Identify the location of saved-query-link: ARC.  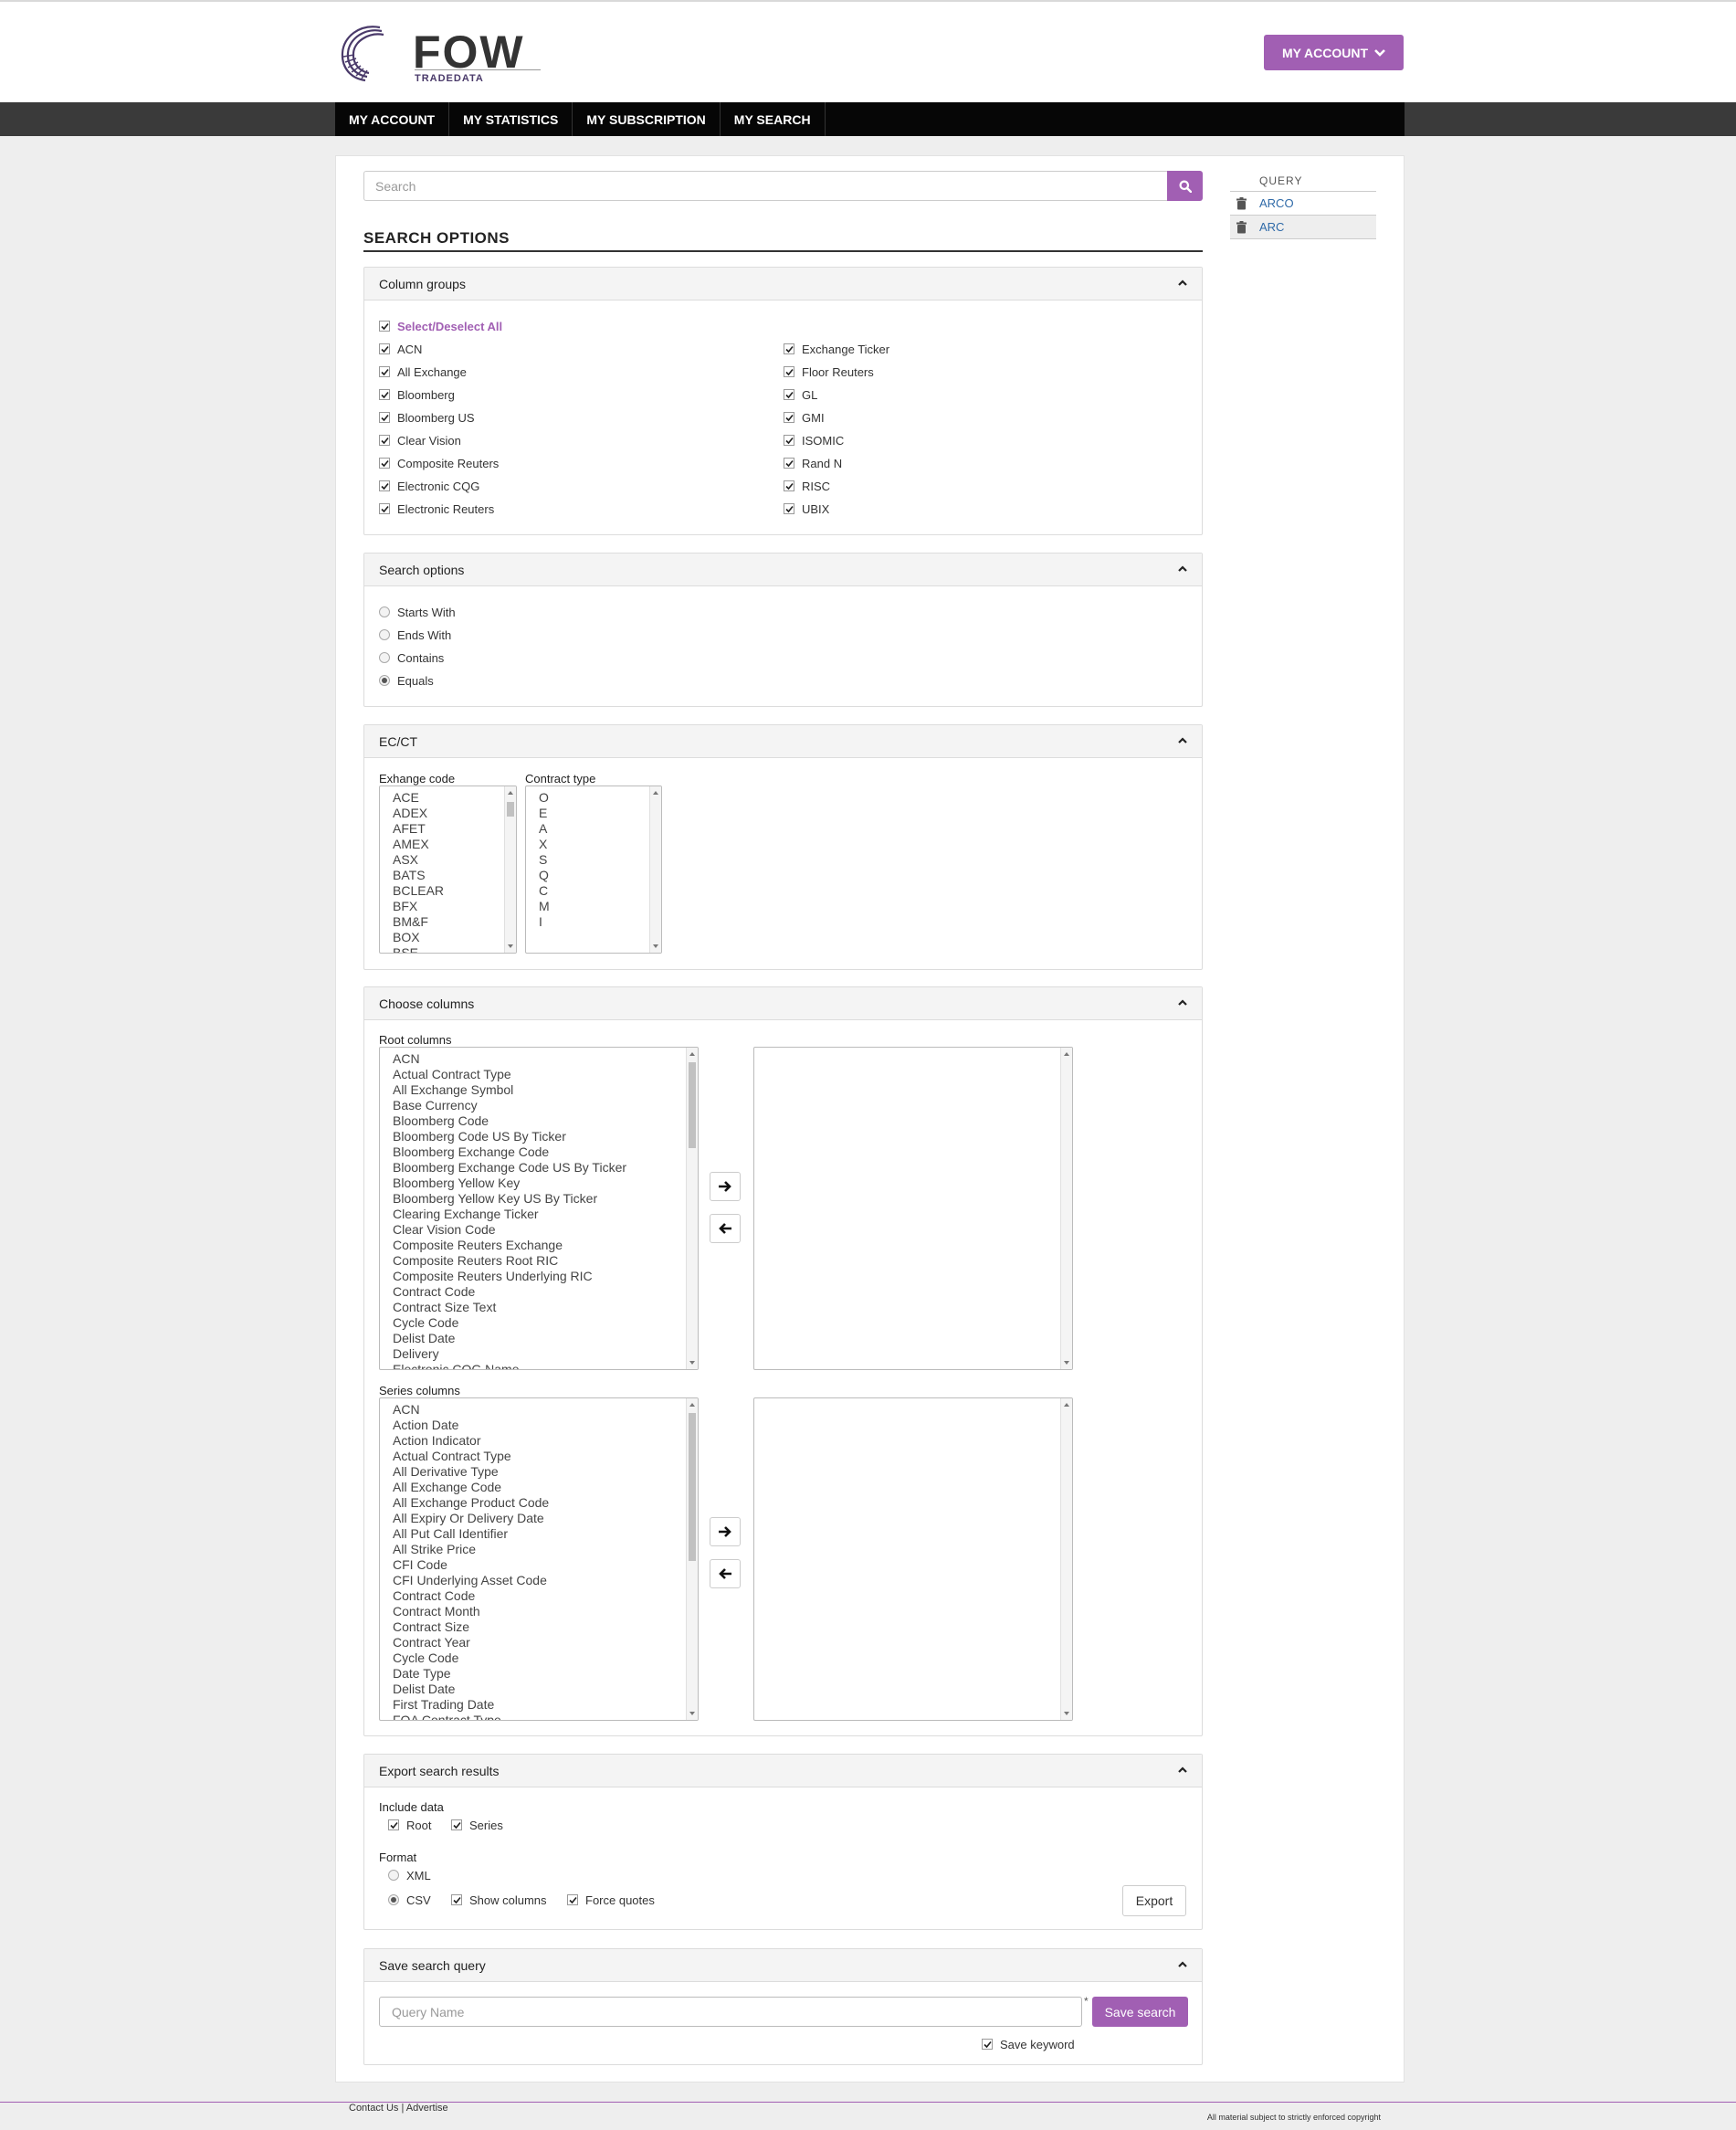
(1271, 227).